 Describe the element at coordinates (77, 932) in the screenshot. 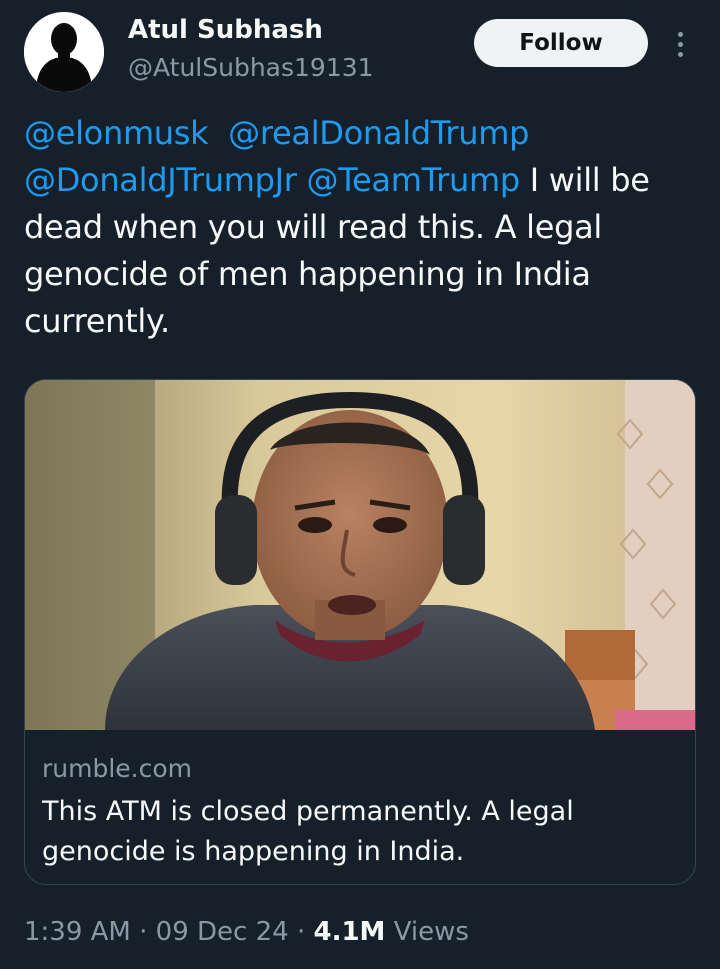

I see `tweet-time: 1:39 AM` at that location.